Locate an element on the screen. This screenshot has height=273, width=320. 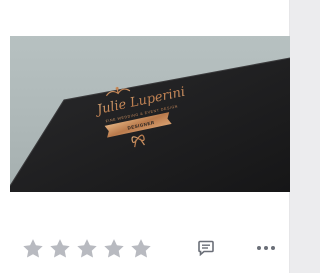
more-options-button is located at coordinates (266, 248).